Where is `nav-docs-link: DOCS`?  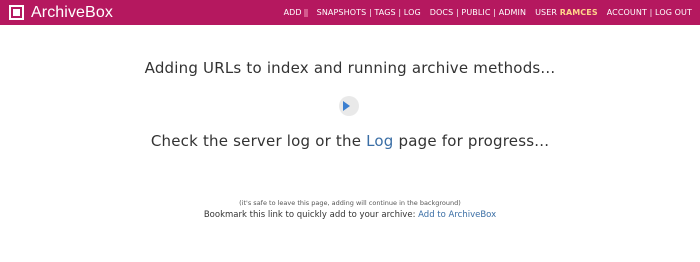 nav-docs-link: DOCS is located at coordinates (442, 12).